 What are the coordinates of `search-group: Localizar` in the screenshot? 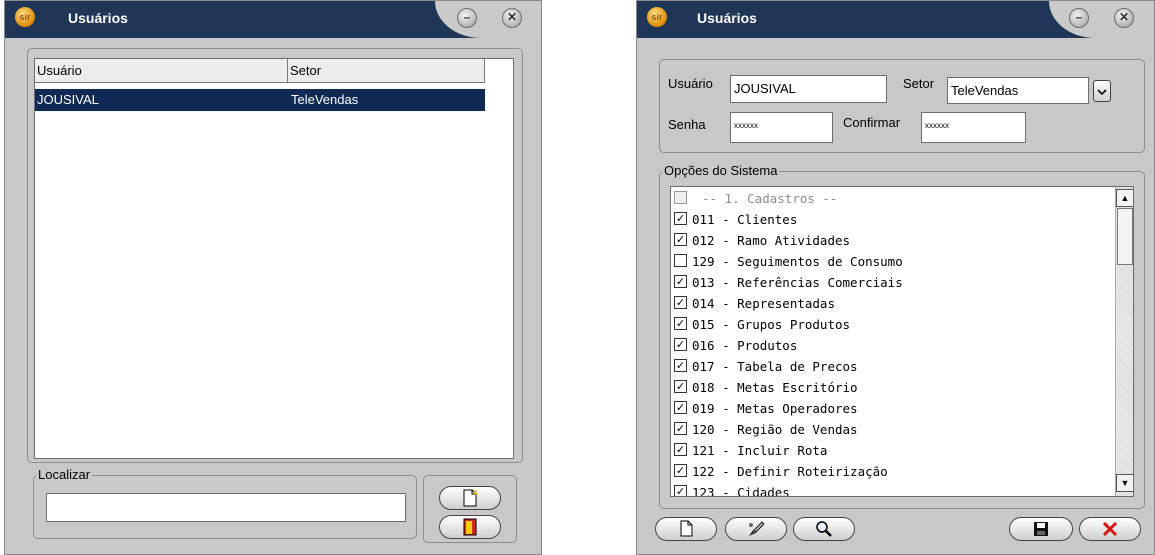 It's located at (225, 503).